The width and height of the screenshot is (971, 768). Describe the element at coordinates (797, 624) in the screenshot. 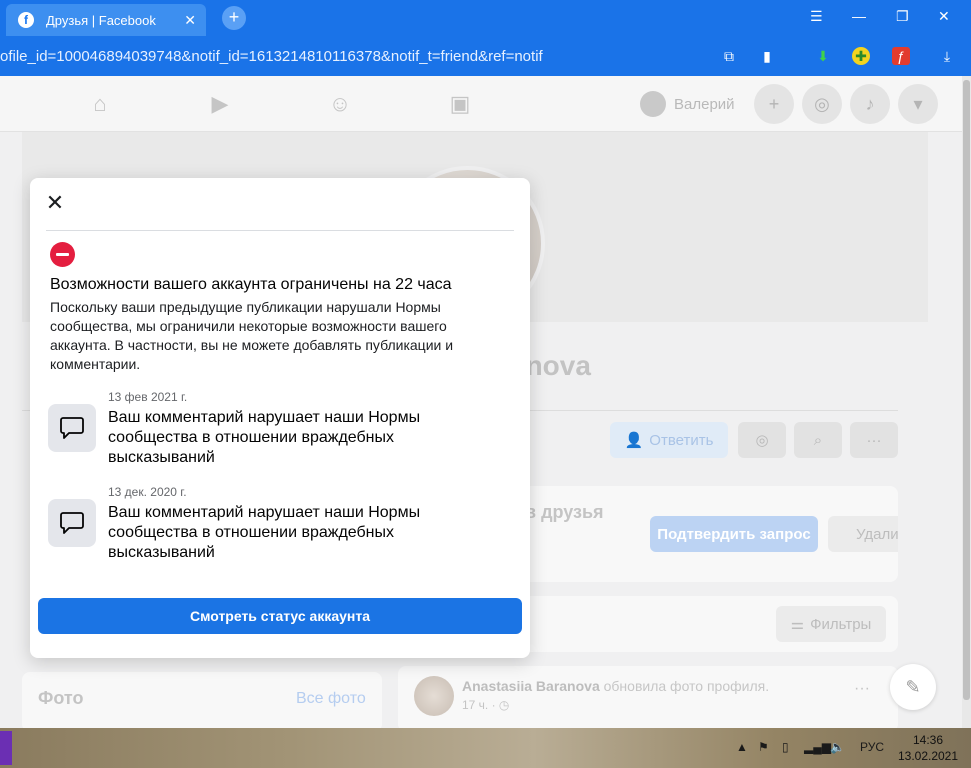

I see `filters-icon: ⚌` at that location.